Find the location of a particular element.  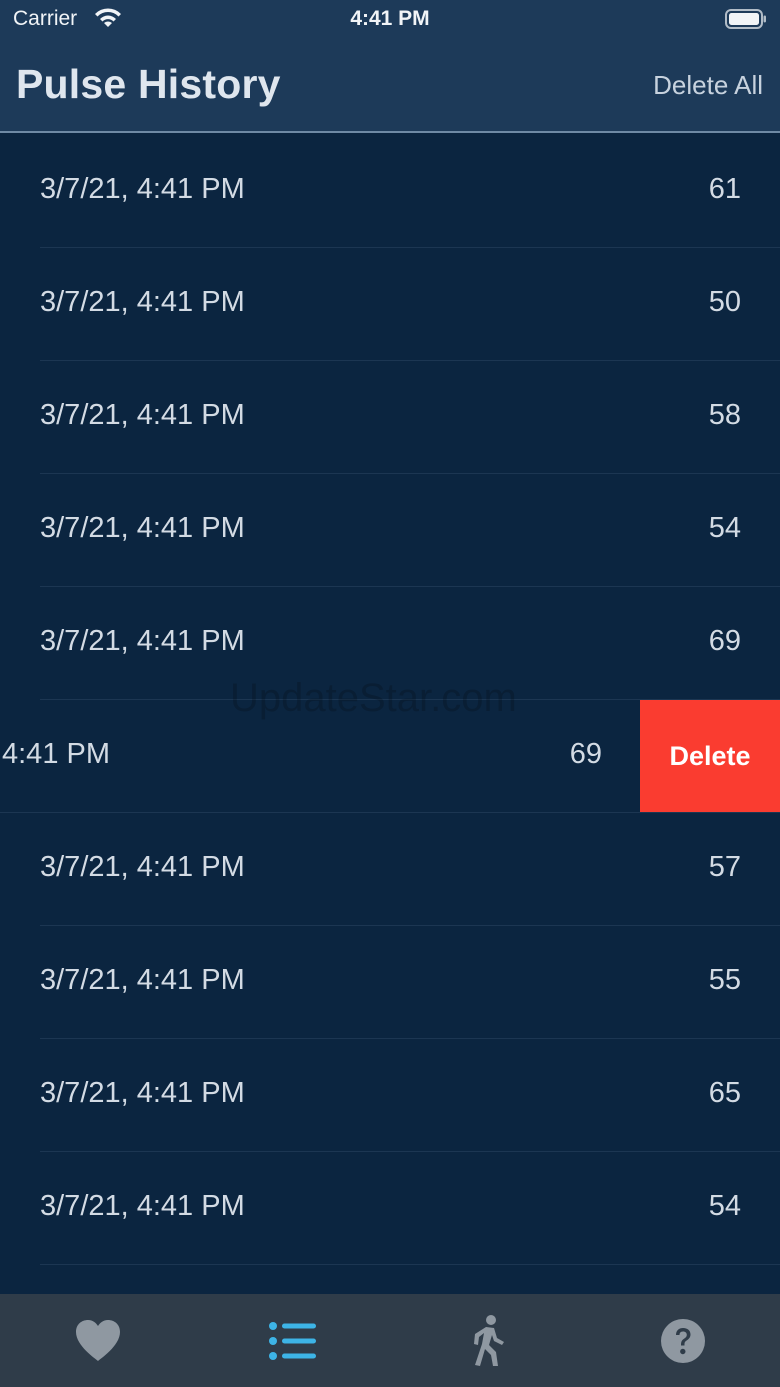

navigation-header: Carrier 4:41 PM Pulse History Delete All is located at coordinates (390, 66).